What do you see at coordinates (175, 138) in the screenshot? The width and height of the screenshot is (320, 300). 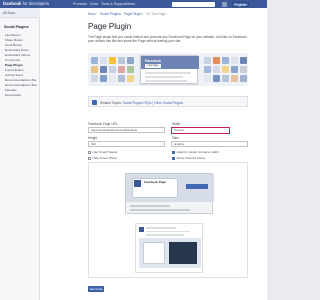 I see `tabs-label: Tabs` at bounding box center [175, 138].